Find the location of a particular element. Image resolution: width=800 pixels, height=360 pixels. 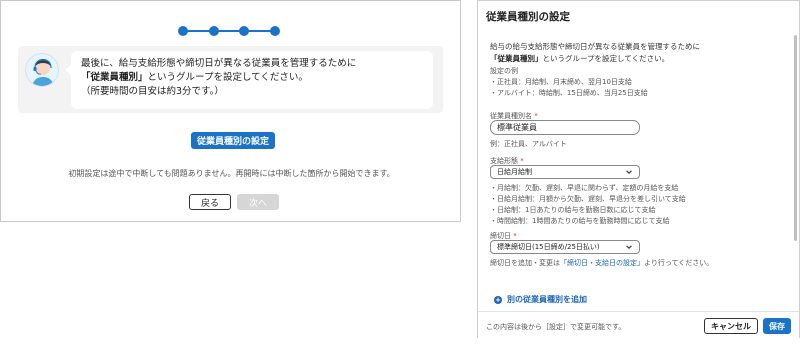

add-employee-type-label: 別の従業員種別を追加 is located at coordinates (547, 299).